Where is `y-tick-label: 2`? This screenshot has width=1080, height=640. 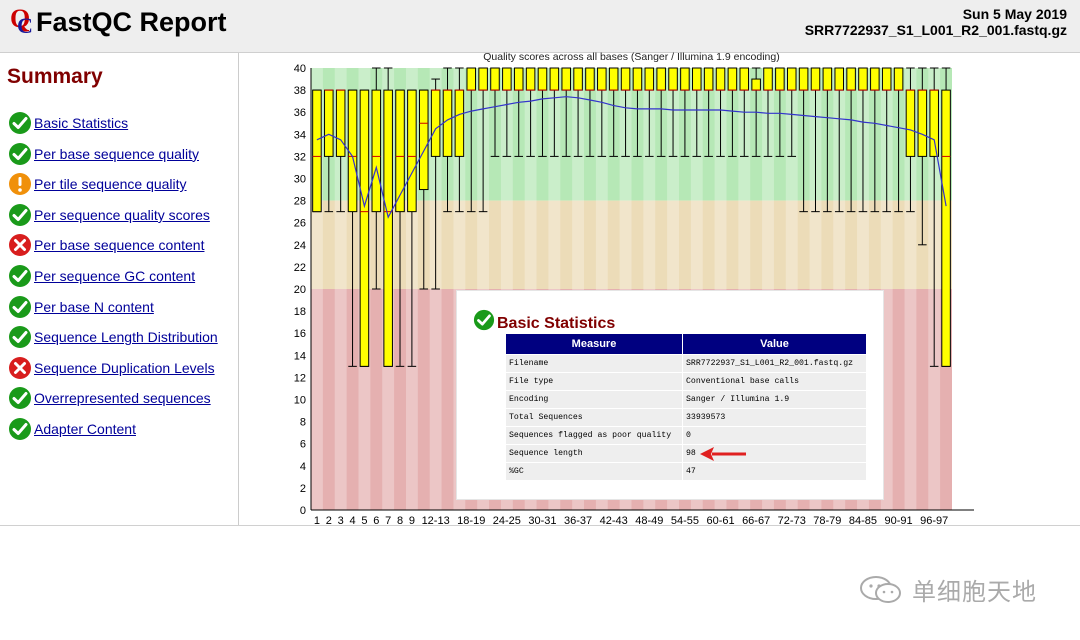 y-tick-label: 2 is located at coordinates (303, 489).